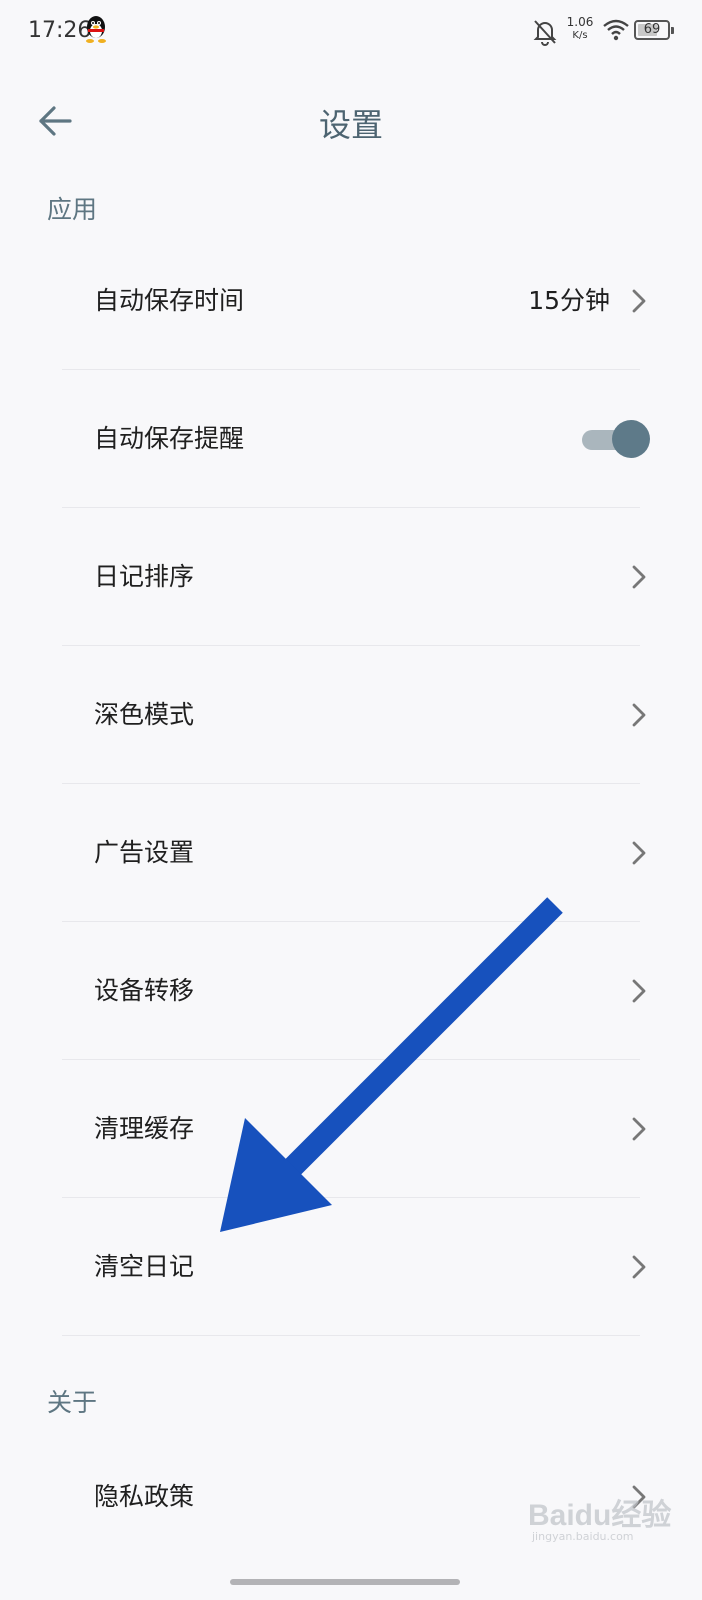 The height and width of the screenshot is (1600, 702). Describe the element at coordinates (144, 990) in the screenshot. I see `row-label: 设备转移` at that location.